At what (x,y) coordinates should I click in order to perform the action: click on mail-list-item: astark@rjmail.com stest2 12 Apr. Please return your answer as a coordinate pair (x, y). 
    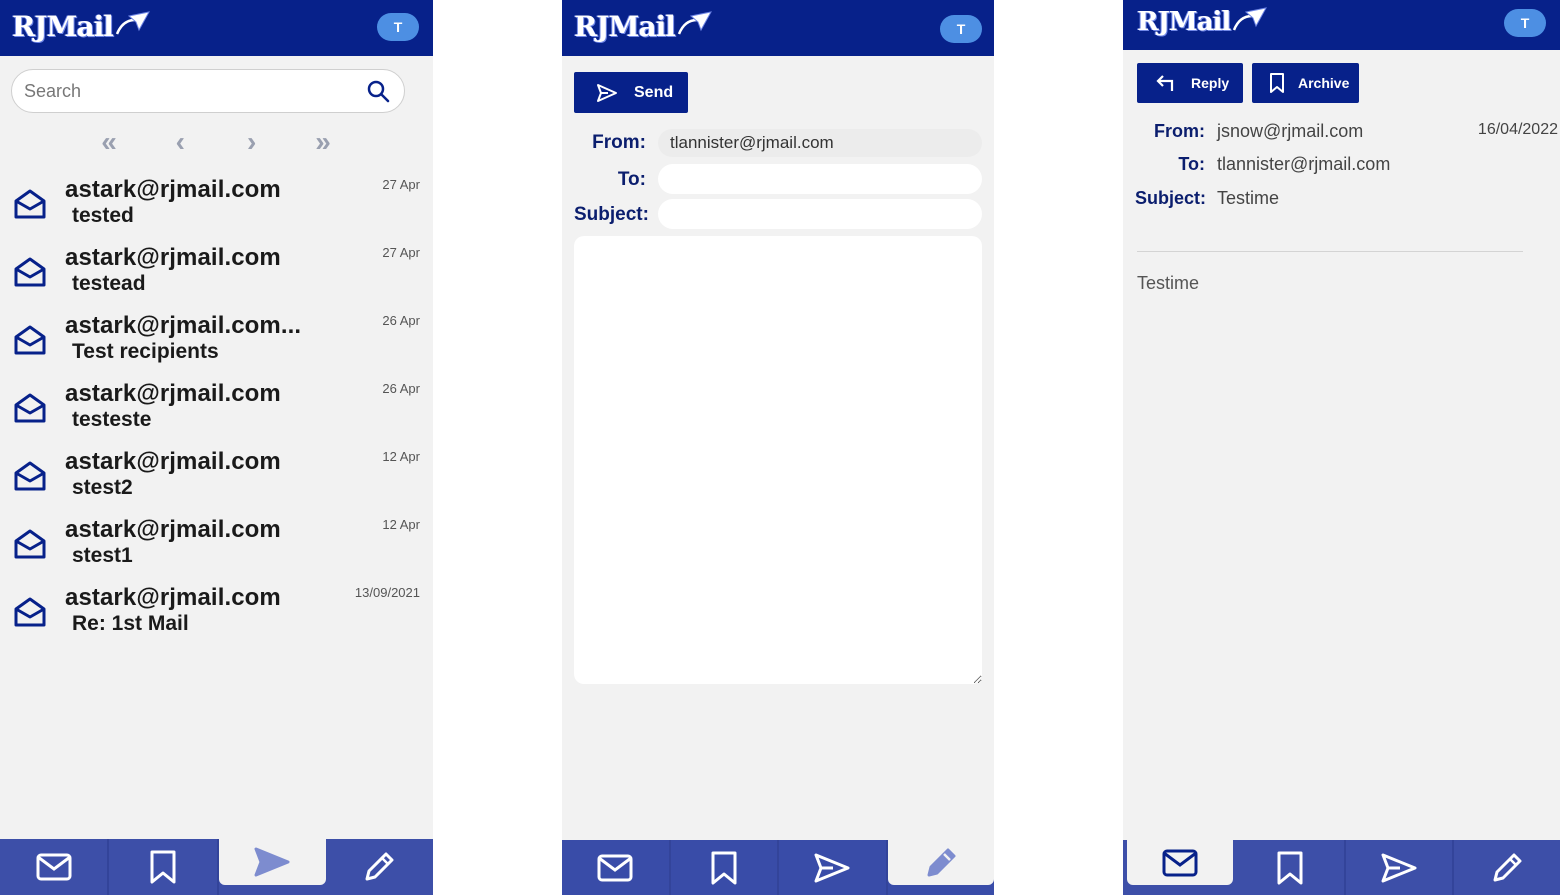
    Looking at the image, I should click on (216, 478).